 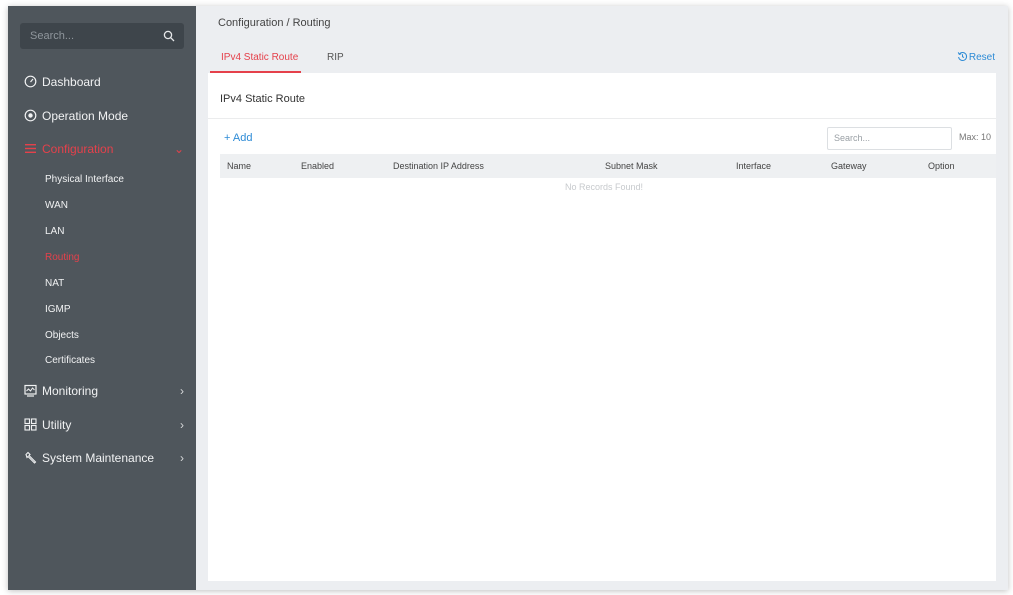 What do you see at coordinates (30, 390) in the screenshot?
I see `monitoring-icon` at bounding box center [30, 390].